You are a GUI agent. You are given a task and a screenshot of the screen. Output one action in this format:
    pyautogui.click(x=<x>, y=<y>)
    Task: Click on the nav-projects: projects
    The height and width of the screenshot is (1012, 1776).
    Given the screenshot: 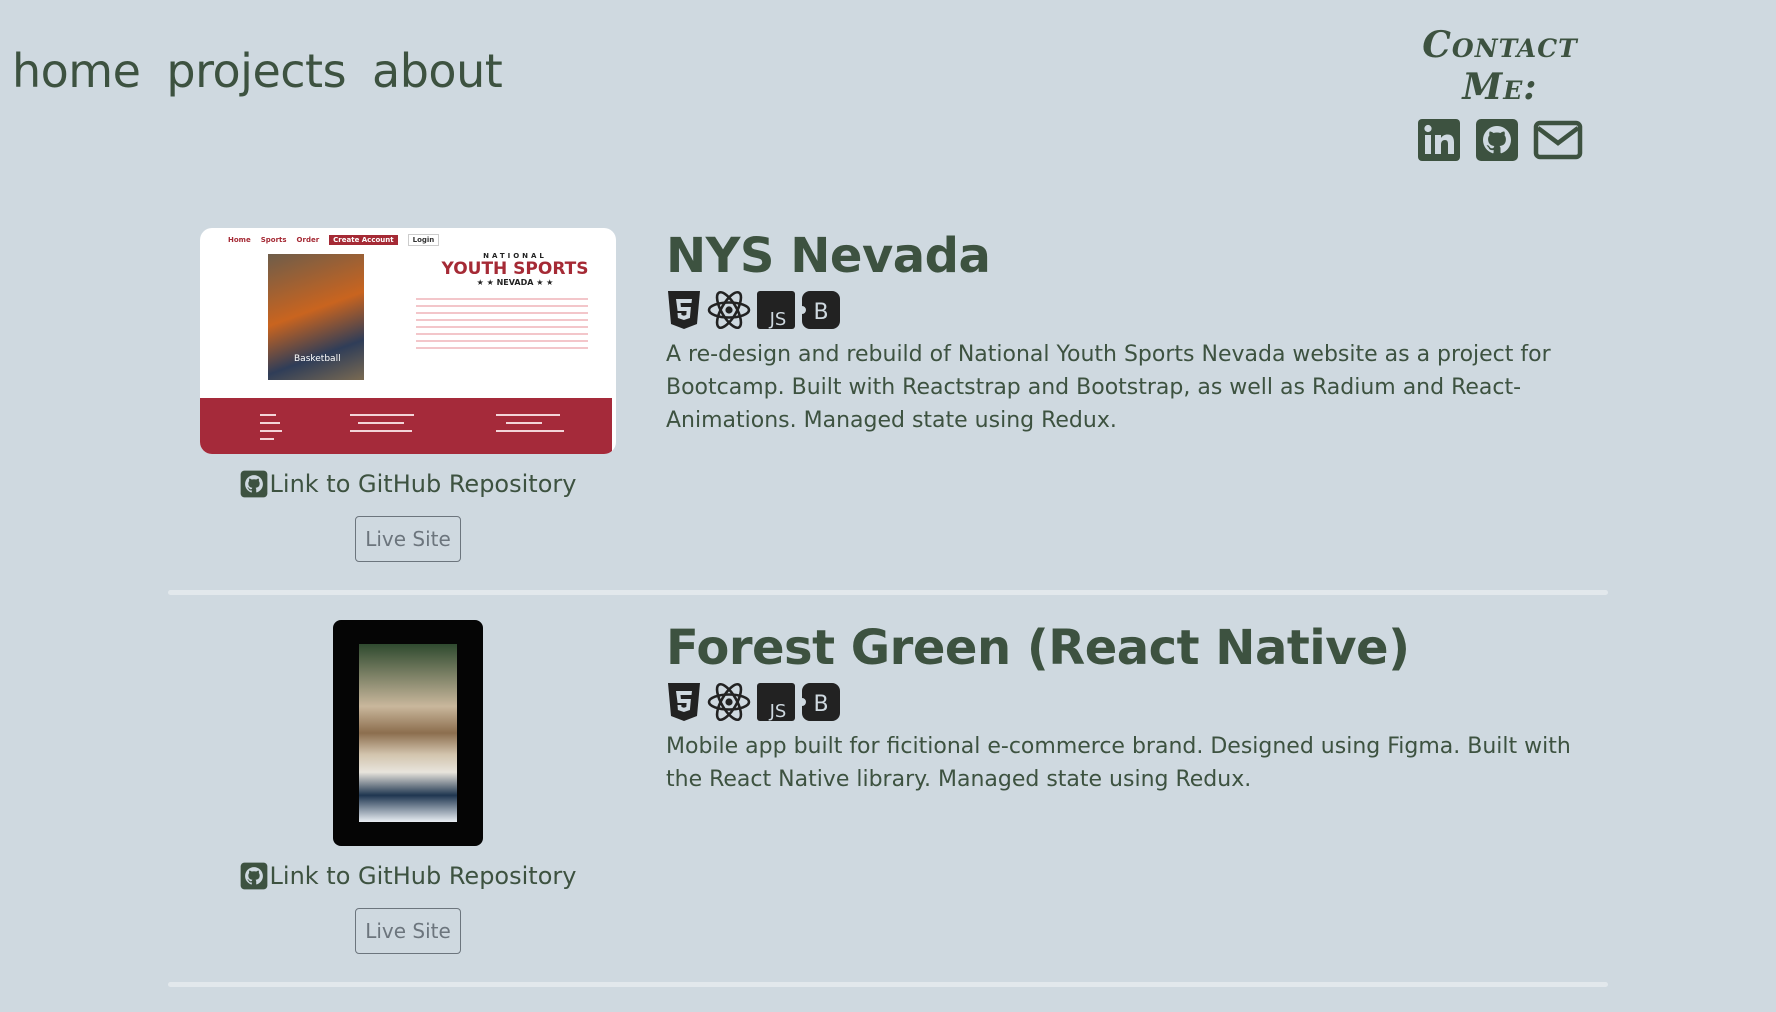 What is the action you would take?
    pyautogui.click(x=256, y=71)
    